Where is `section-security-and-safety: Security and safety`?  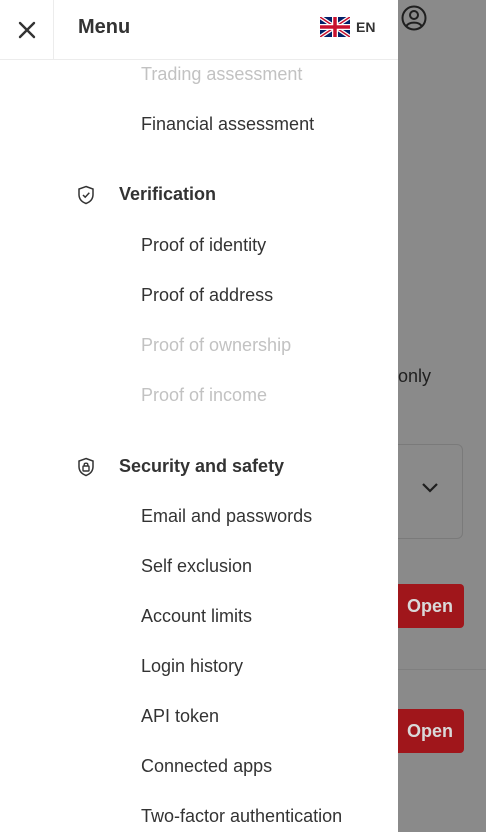
section-security-and-safety: Security and safety is located at coordinates (180, 466).